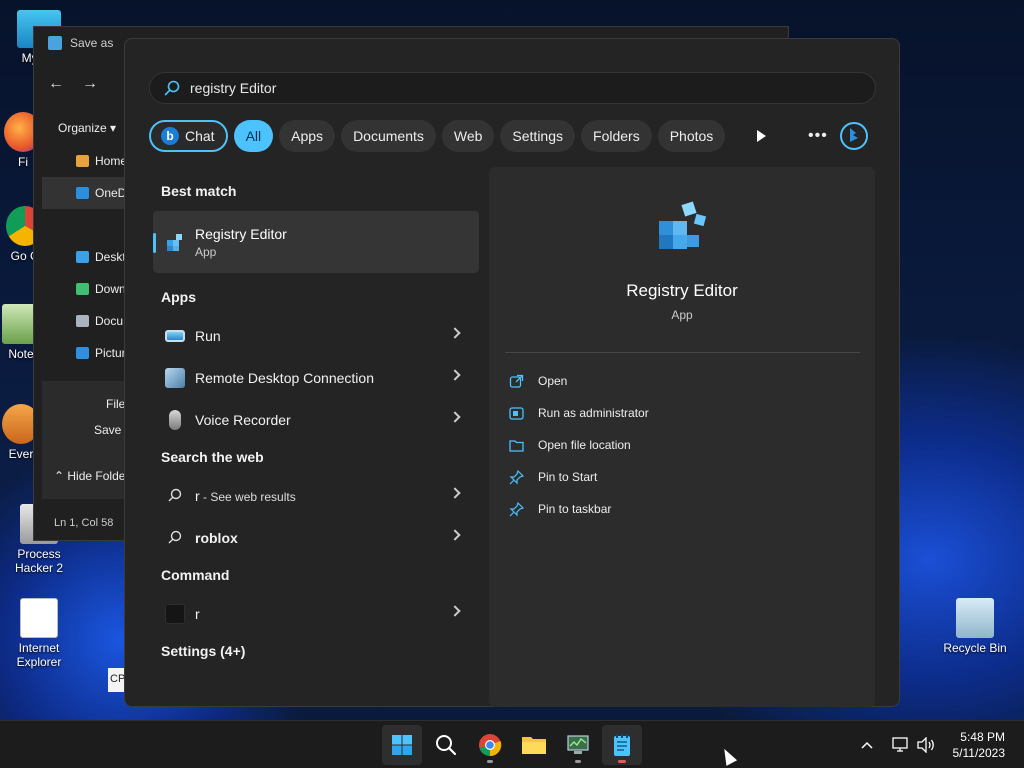 The height and width of the screenshot is (768, 1024). Describe the element at coordinates (243, 420) in the screenshot. I see `app-result-label: Voice Recorder` at that location.